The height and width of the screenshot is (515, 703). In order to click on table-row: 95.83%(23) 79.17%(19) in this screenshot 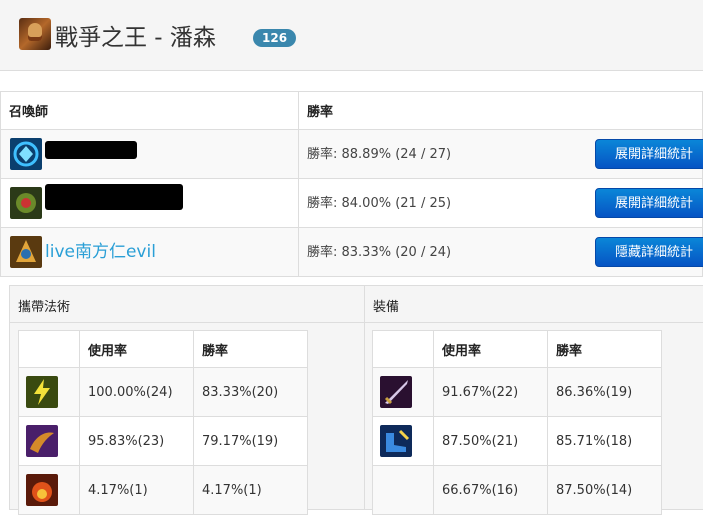, I will do `click(163, 441)`.